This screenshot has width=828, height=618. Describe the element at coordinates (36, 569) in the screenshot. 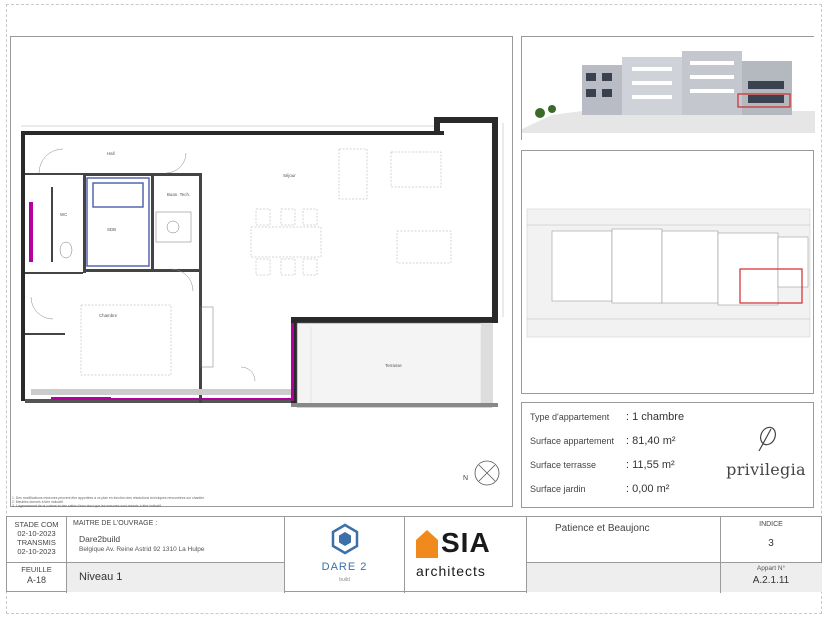

I see `feuille-label: FEUILLE` at that location.